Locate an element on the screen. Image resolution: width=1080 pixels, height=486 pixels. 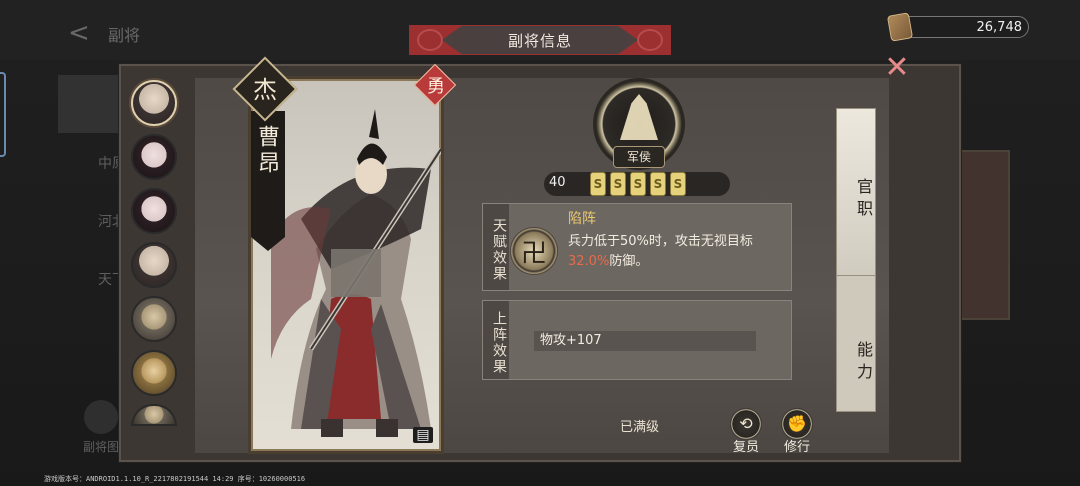
talent-side-label: 天赋效果 is located at coordinates (496, 247).